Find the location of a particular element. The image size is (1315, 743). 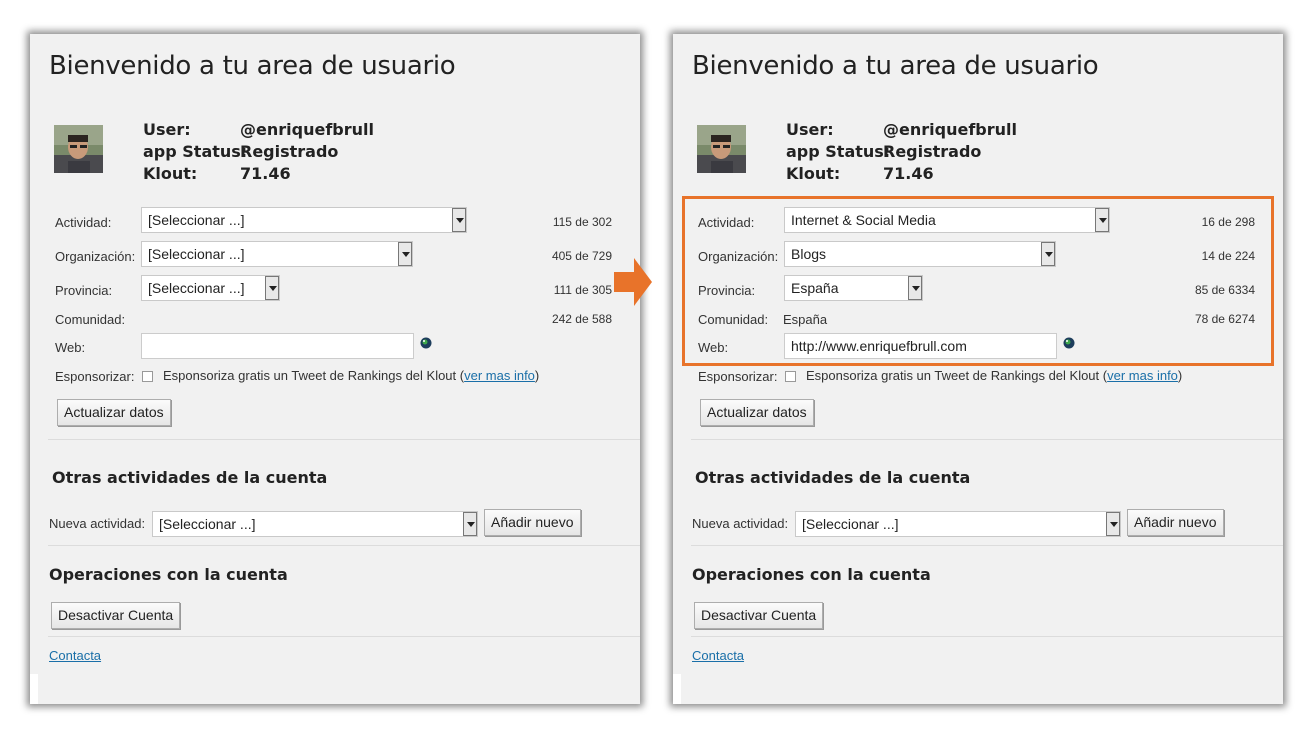

web-input: http://www.enriquefbrull.com is located at coordinates (920, 346).